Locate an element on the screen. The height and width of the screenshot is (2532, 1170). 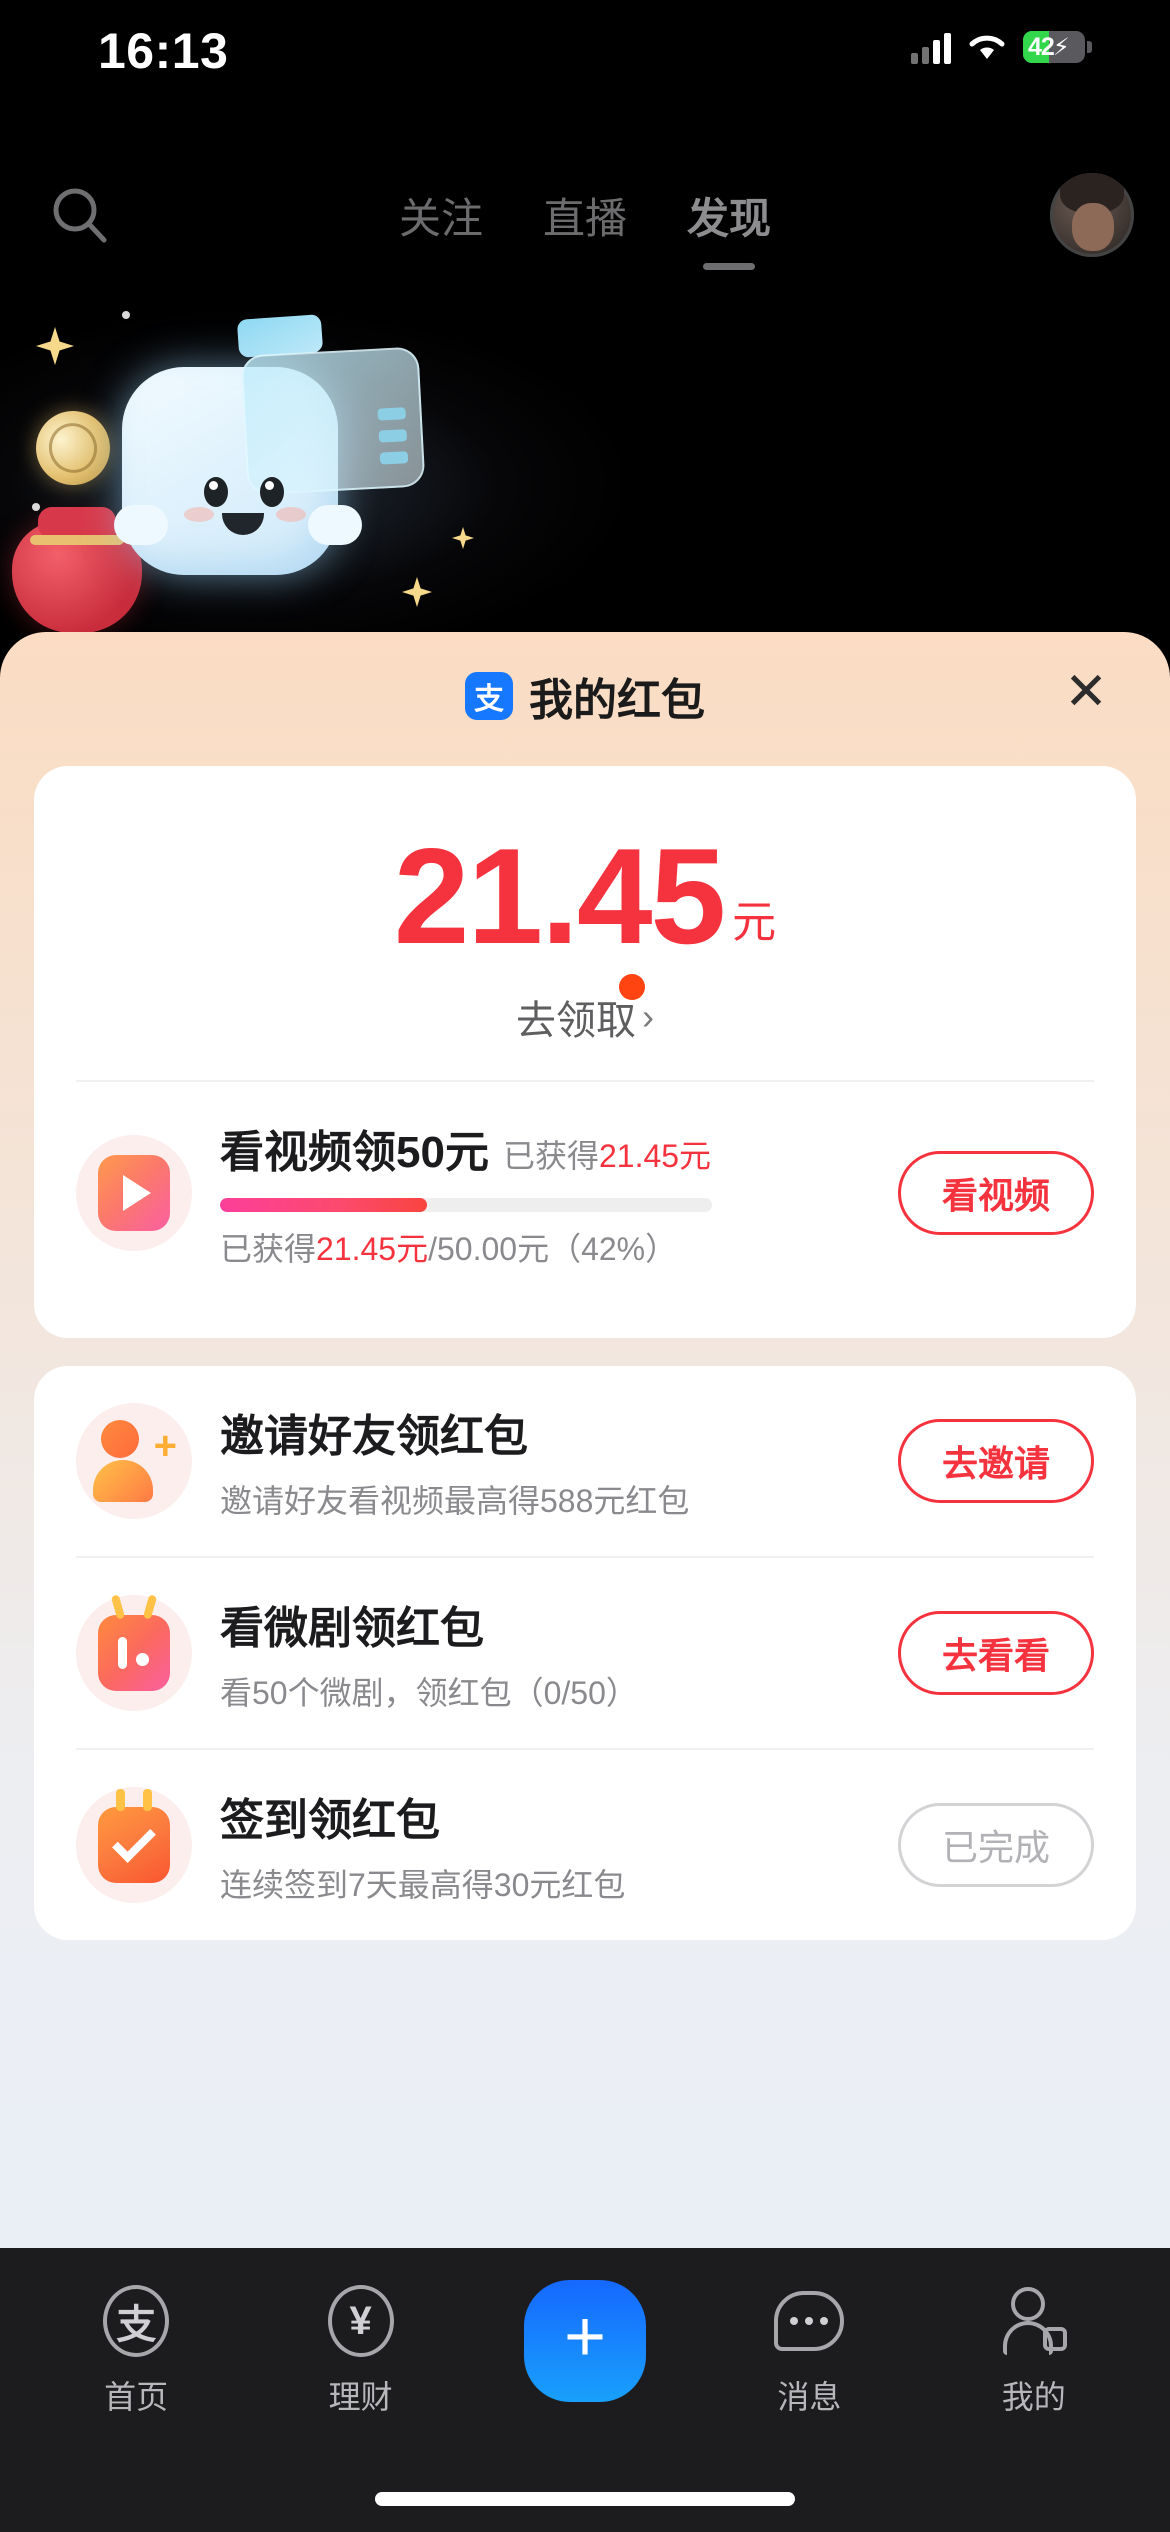
money-bag-tie is located at coordinates (77, 540).